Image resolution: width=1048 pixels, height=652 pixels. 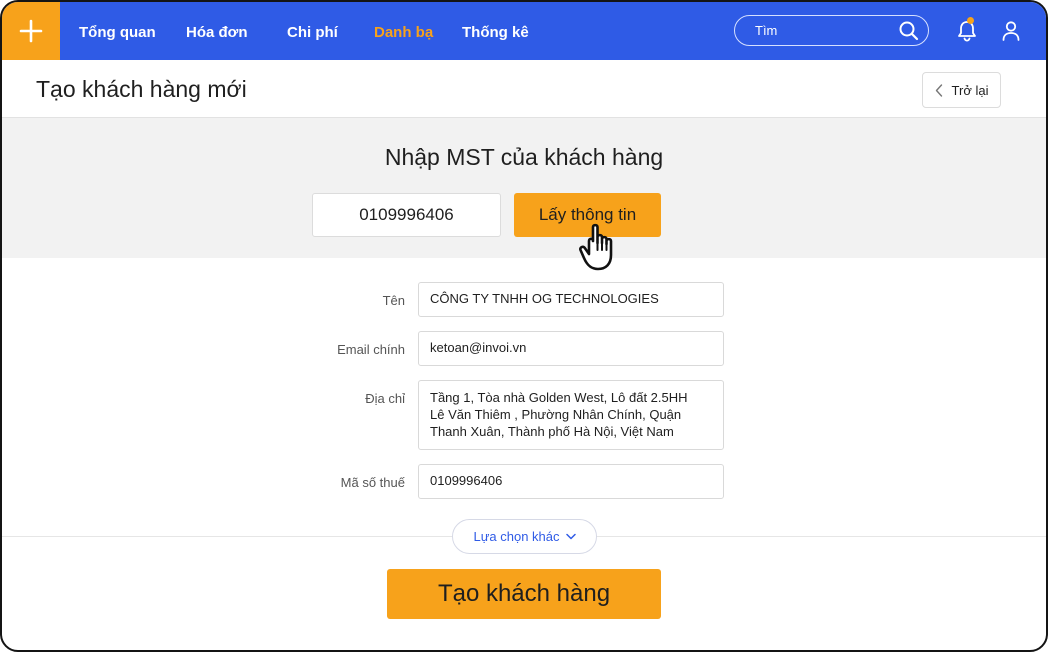 I want to click on address-line: Thanh Xuân, Thành phố Hà Nội, Việt Nam, so click(x=552, y=431).